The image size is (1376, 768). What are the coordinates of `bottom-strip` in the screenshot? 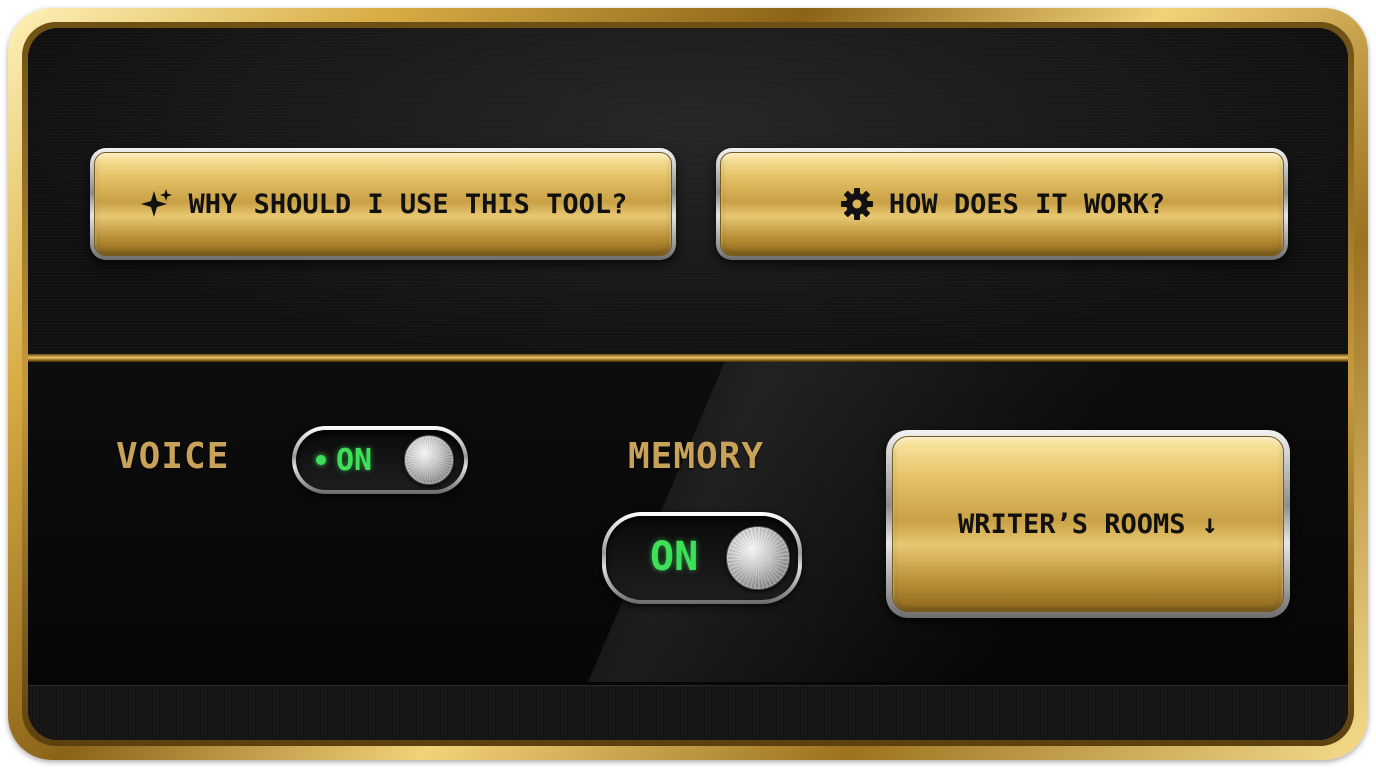 It's located at (688, 712).